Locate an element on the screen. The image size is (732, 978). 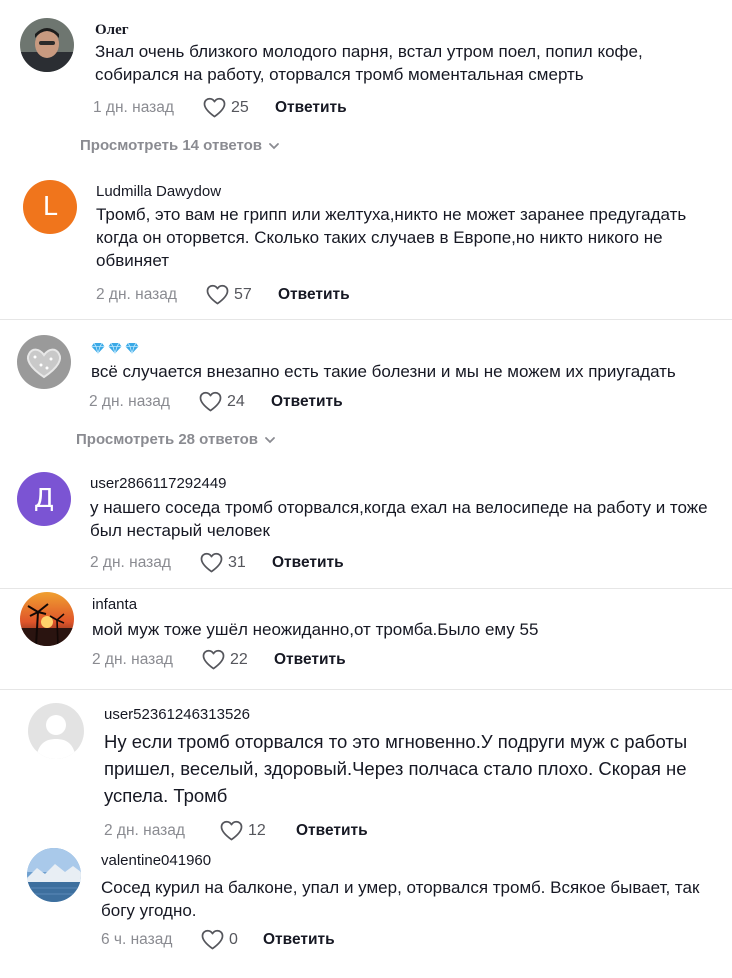
like-button: 25 is located at coordinates (239, 107).